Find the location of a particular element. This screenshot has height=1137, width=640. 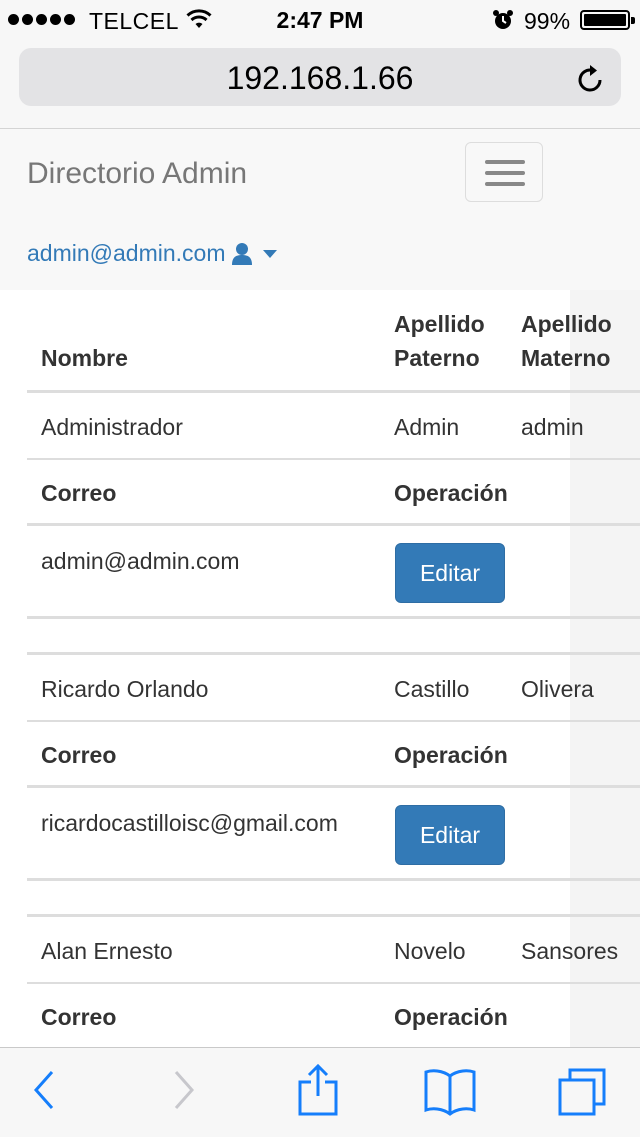

cell-nombre: Alan Ernesto is located at coordinates (107, 951).